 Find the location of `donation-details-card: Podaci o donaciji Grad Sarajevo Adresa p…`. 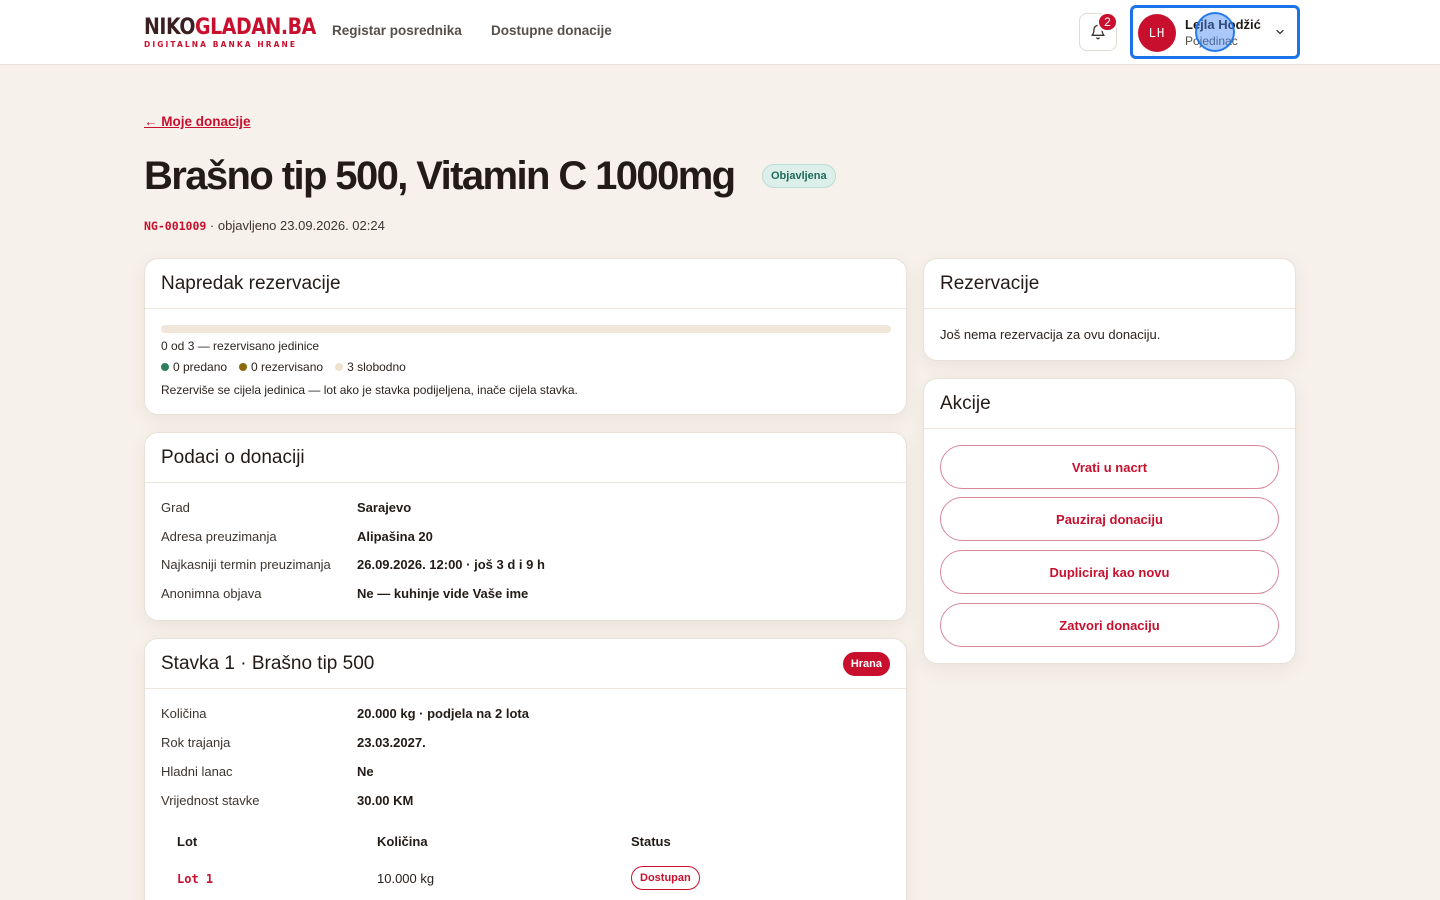

donation-details-card: Podaci o donaciji Grad Sarajevo Adresa p… is located at coordinates (525, 526).